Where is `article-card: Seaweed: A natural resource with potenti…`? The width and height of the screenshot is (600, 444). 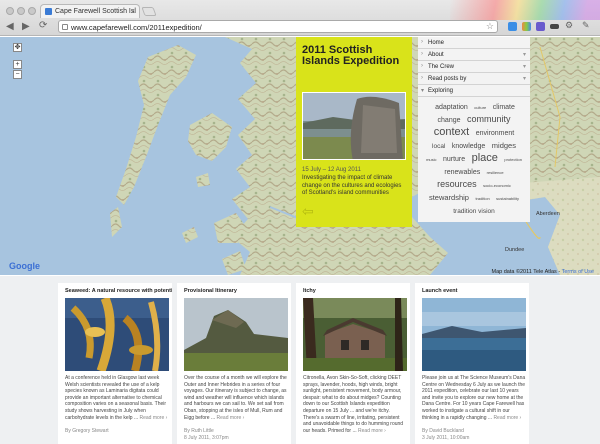
article-card: Seaweed: A natural resource with potenti… is located at coordinates (115, 363).